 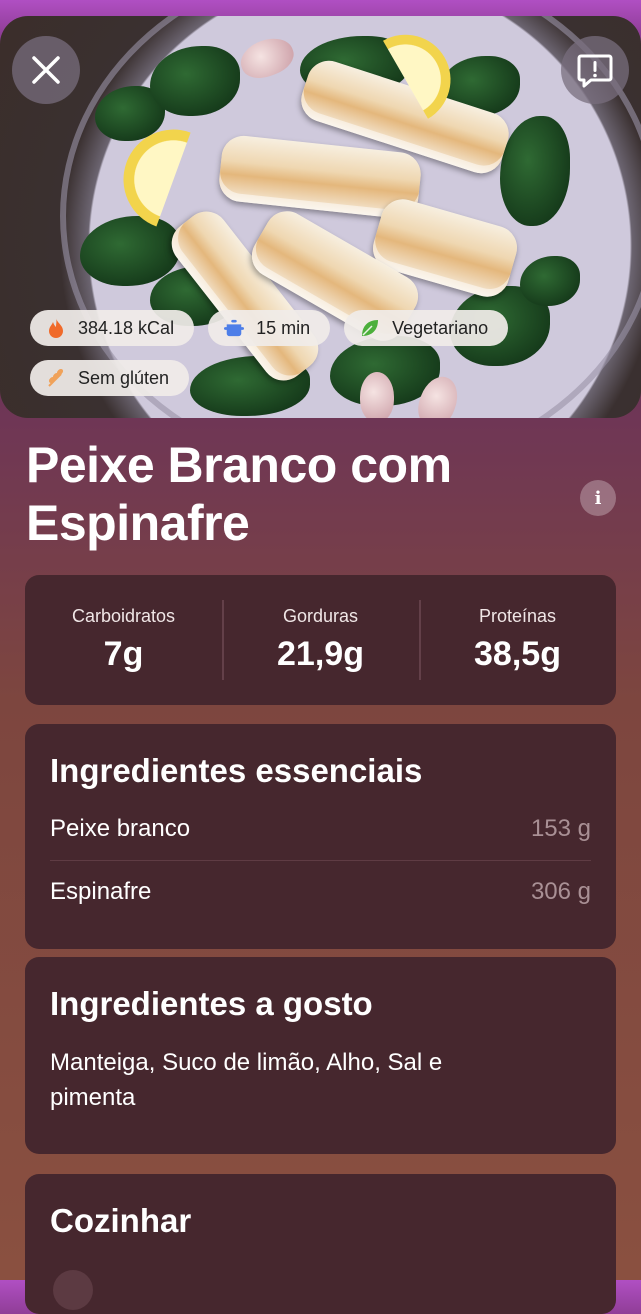 What do you see at coordinates (234, 328) in the screenshot?
I see `pot-icon` at bounding box center [234, 328].